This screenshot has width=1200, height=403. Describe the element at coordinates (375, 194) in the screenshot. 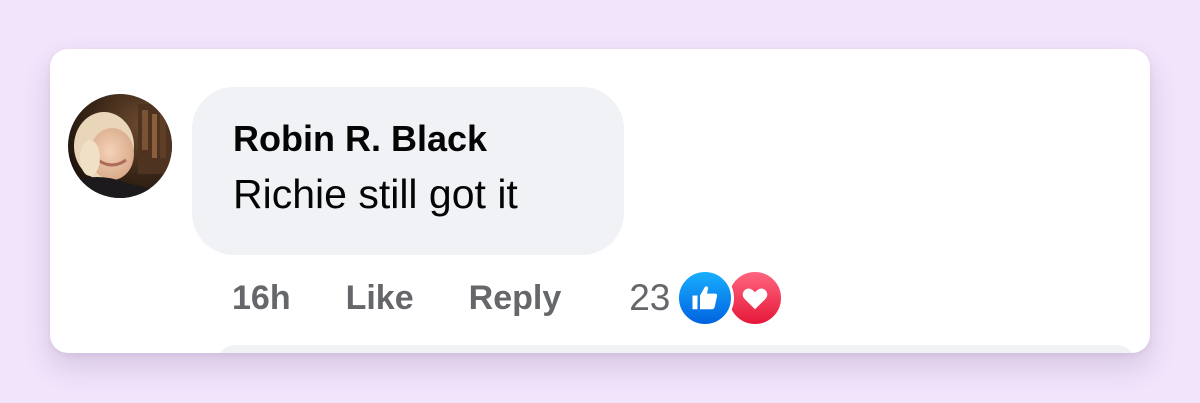

I see `comment-text: Richie still got it` at that location.